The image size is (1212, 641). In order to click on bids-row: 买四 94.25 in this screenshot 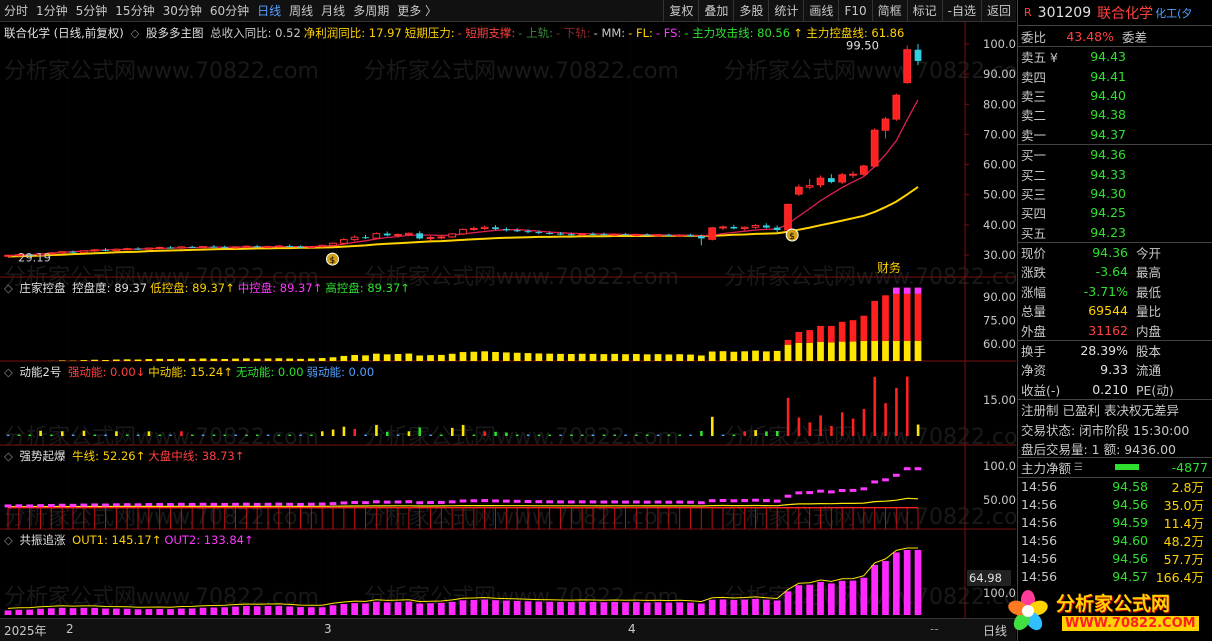, I will do `click(1115, 212)`.